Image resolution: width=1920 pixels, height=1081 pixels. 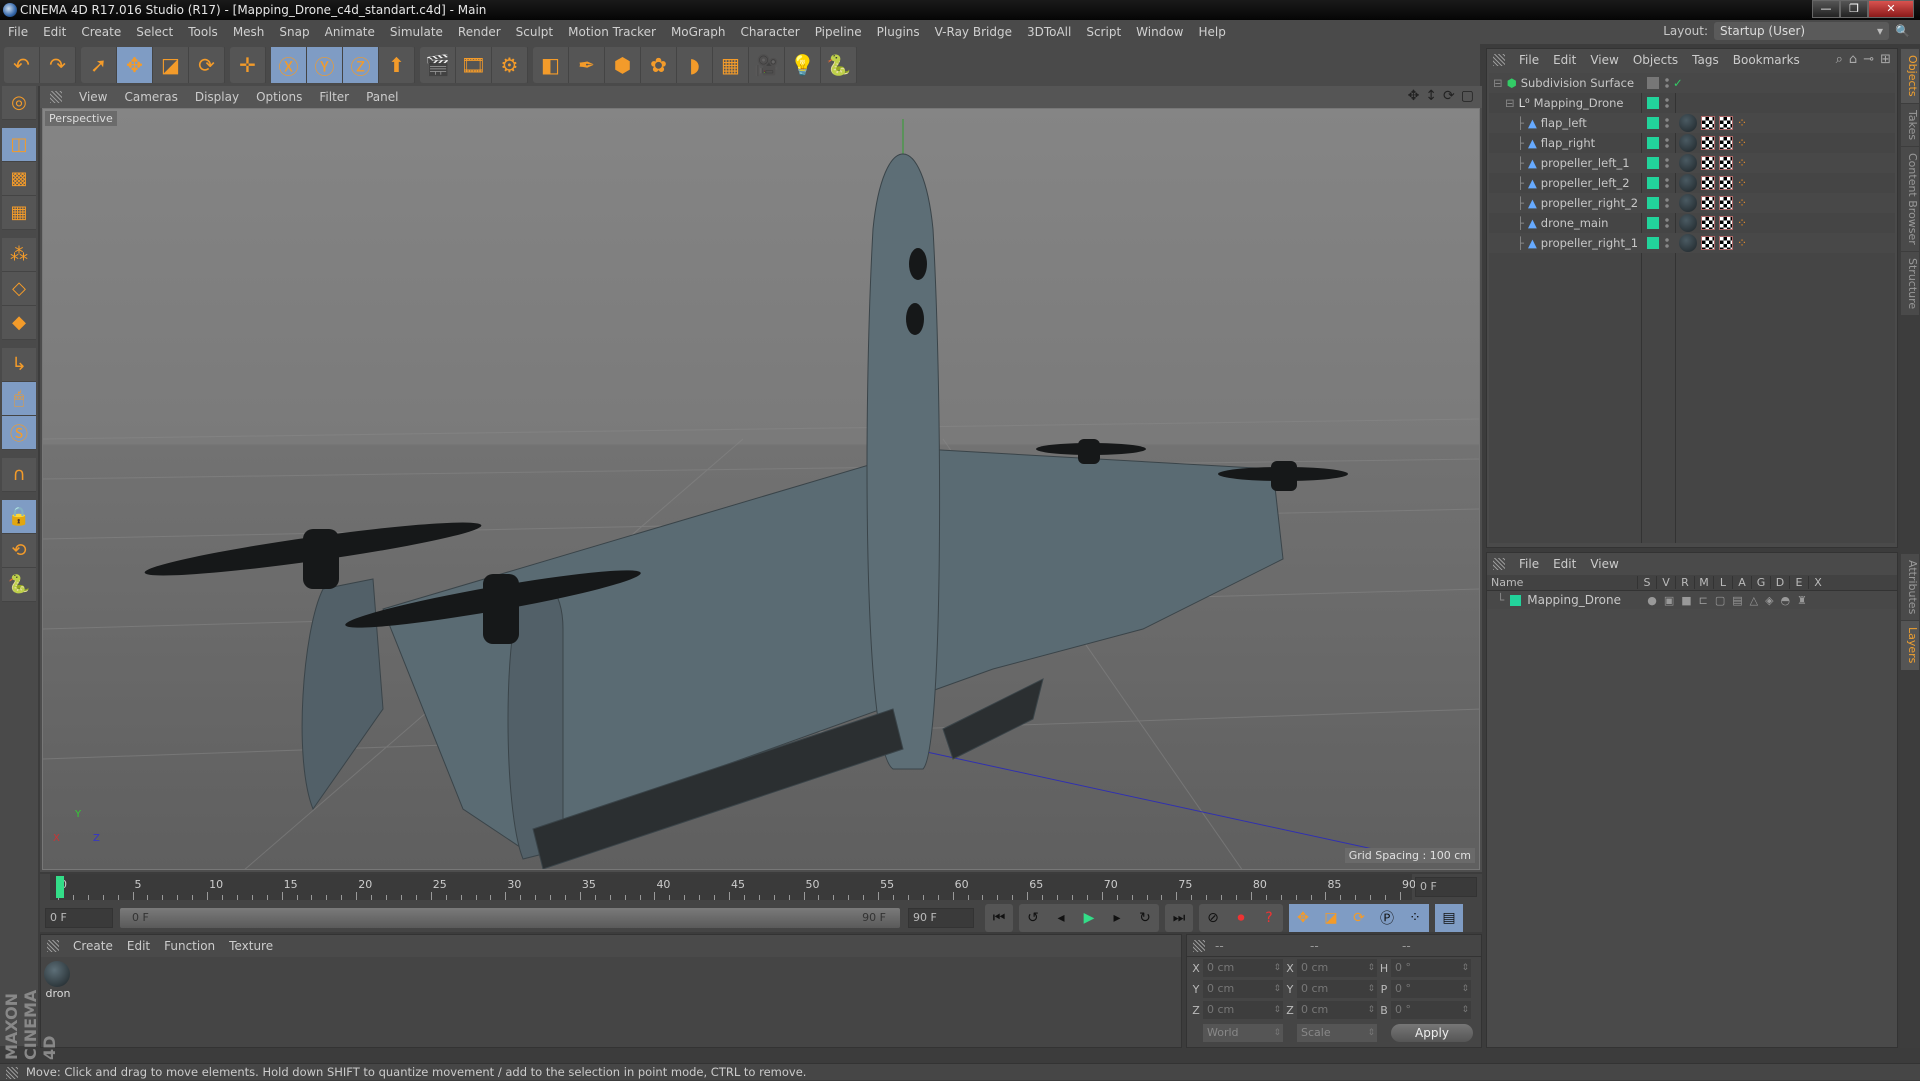 I want to click on workplane-button: ▦, so click(x=19, y=213).